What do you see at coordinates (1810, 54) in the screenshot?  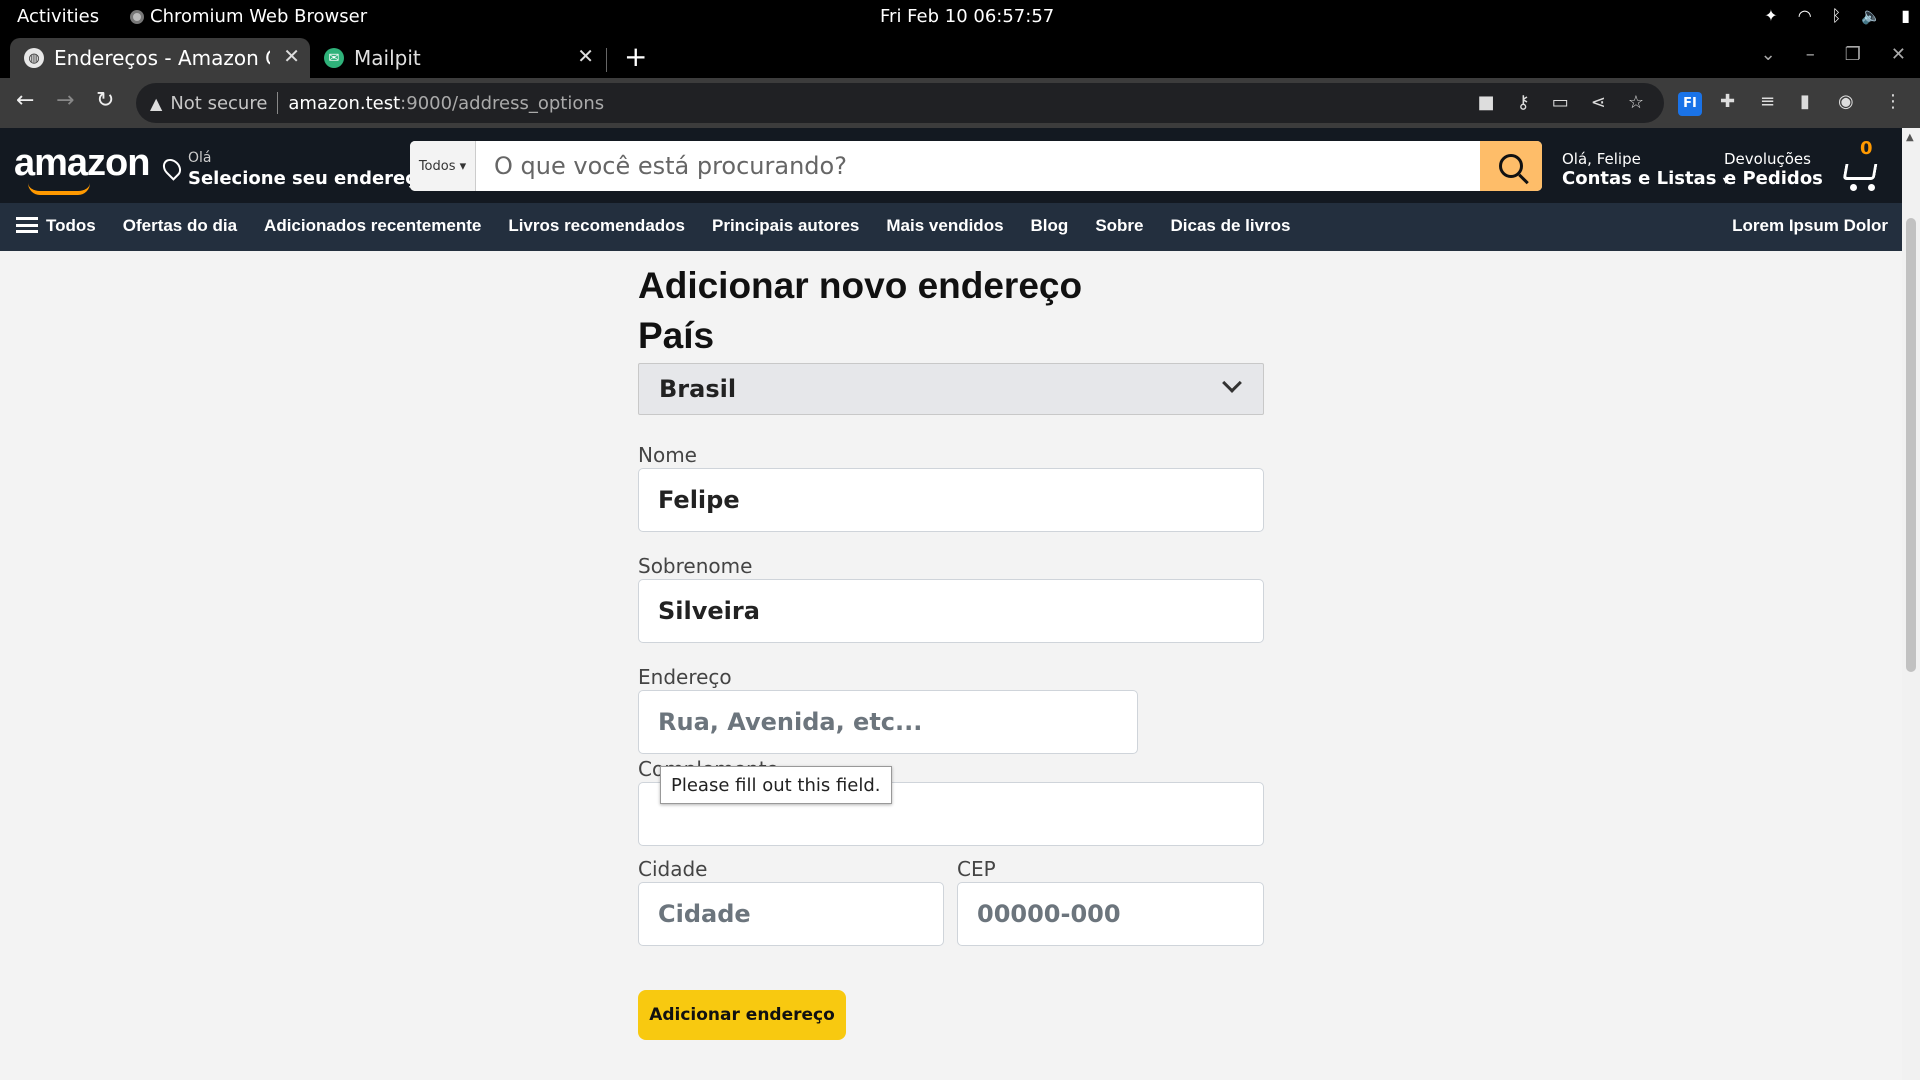 I see `minimize-icon: –` at bounding box center [1810, 54].